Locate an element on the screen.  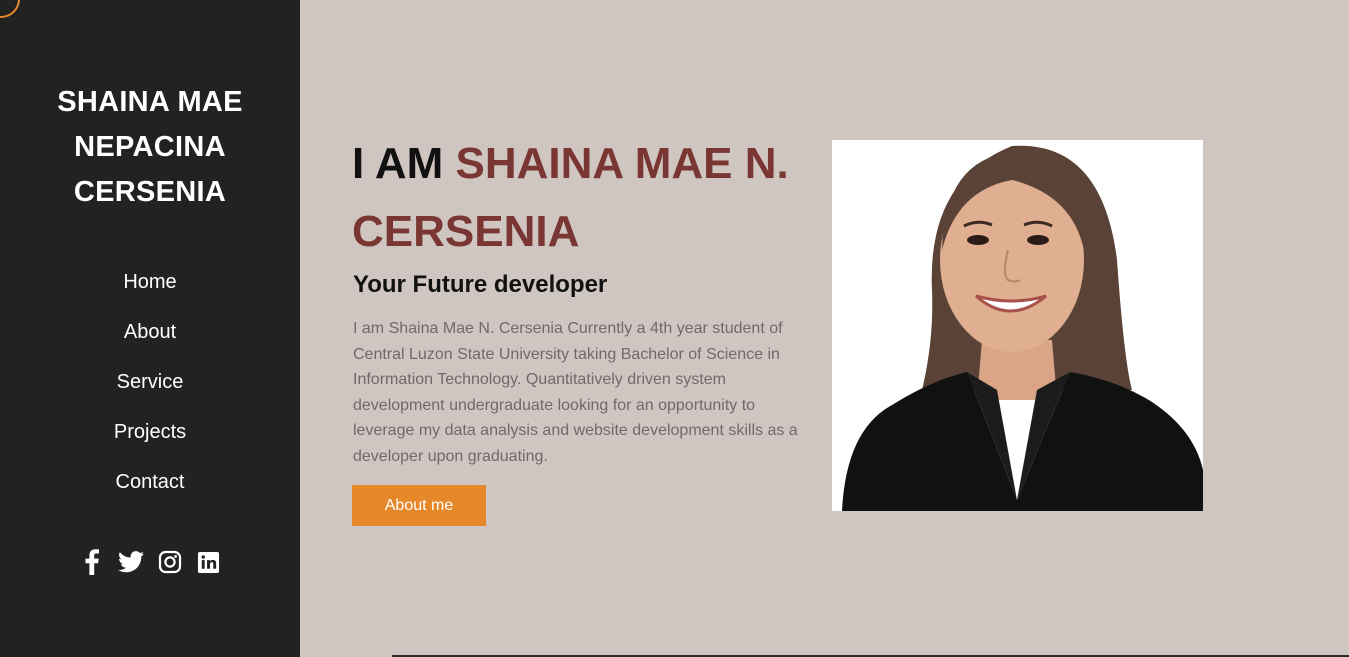
linkedin-icon is located at coordinates (209, 562).